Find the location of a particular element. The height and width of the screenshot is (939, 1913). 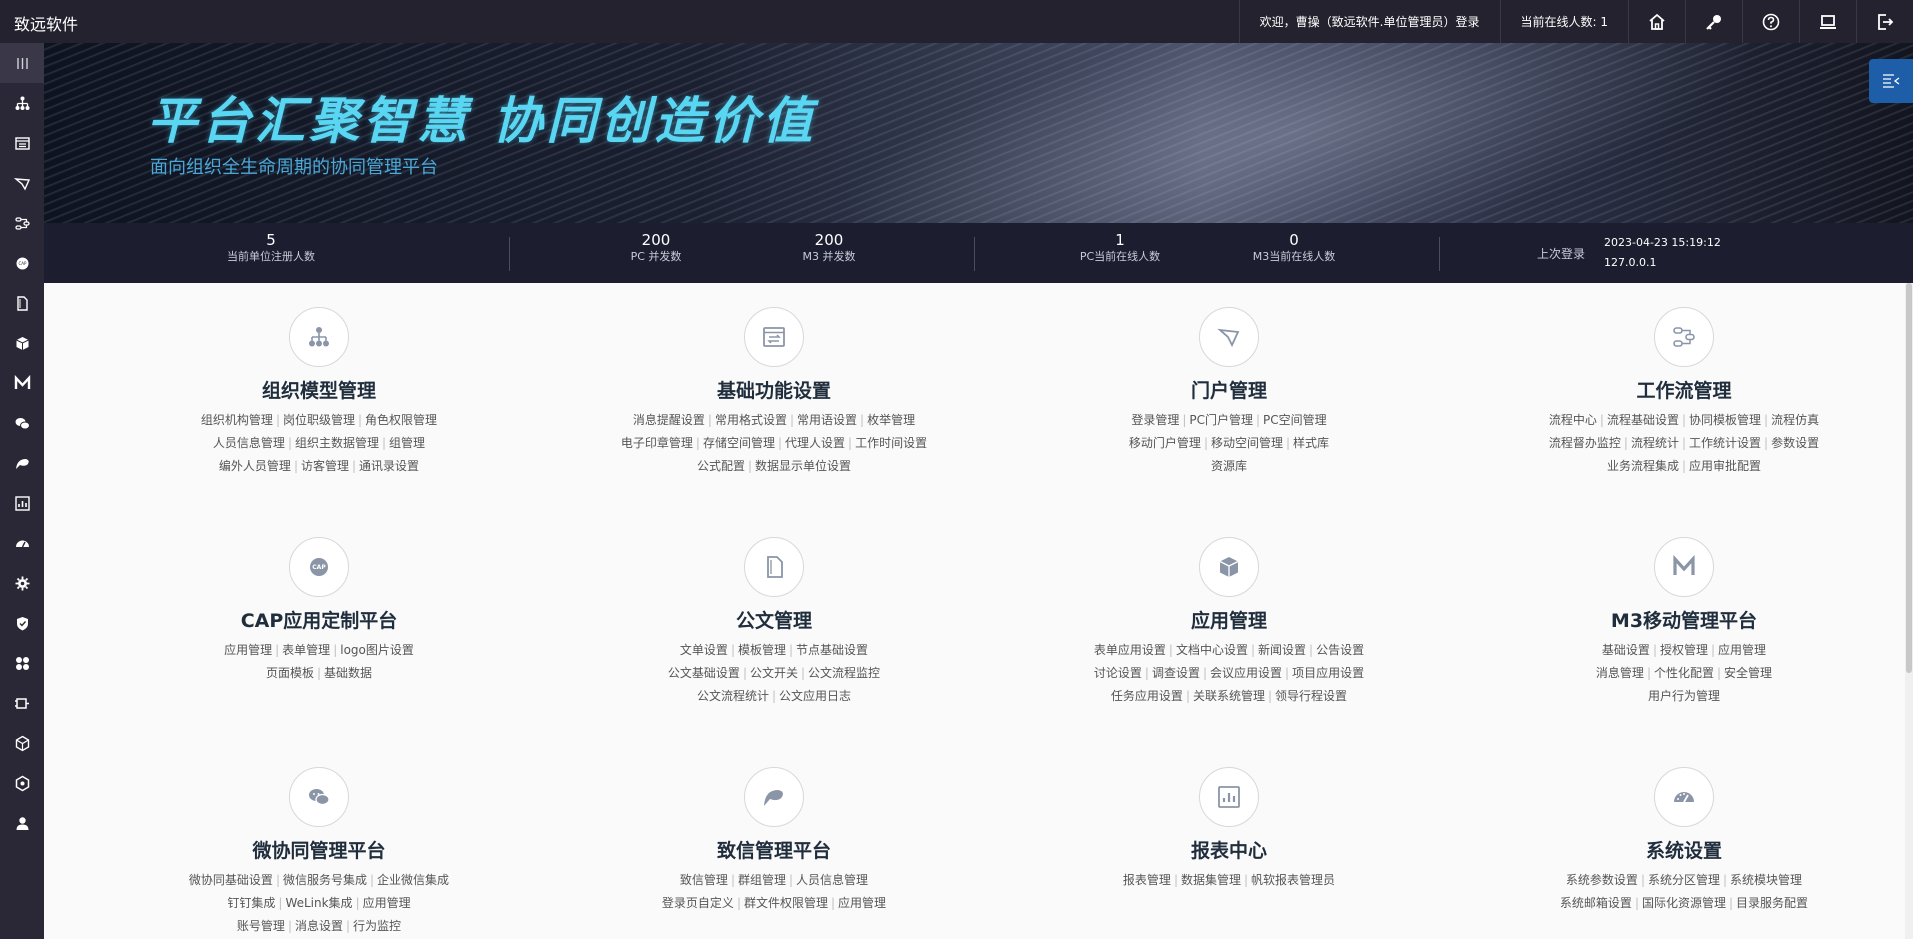

module-title: CAP应用定制平台 is located at coordinates (319, 621).